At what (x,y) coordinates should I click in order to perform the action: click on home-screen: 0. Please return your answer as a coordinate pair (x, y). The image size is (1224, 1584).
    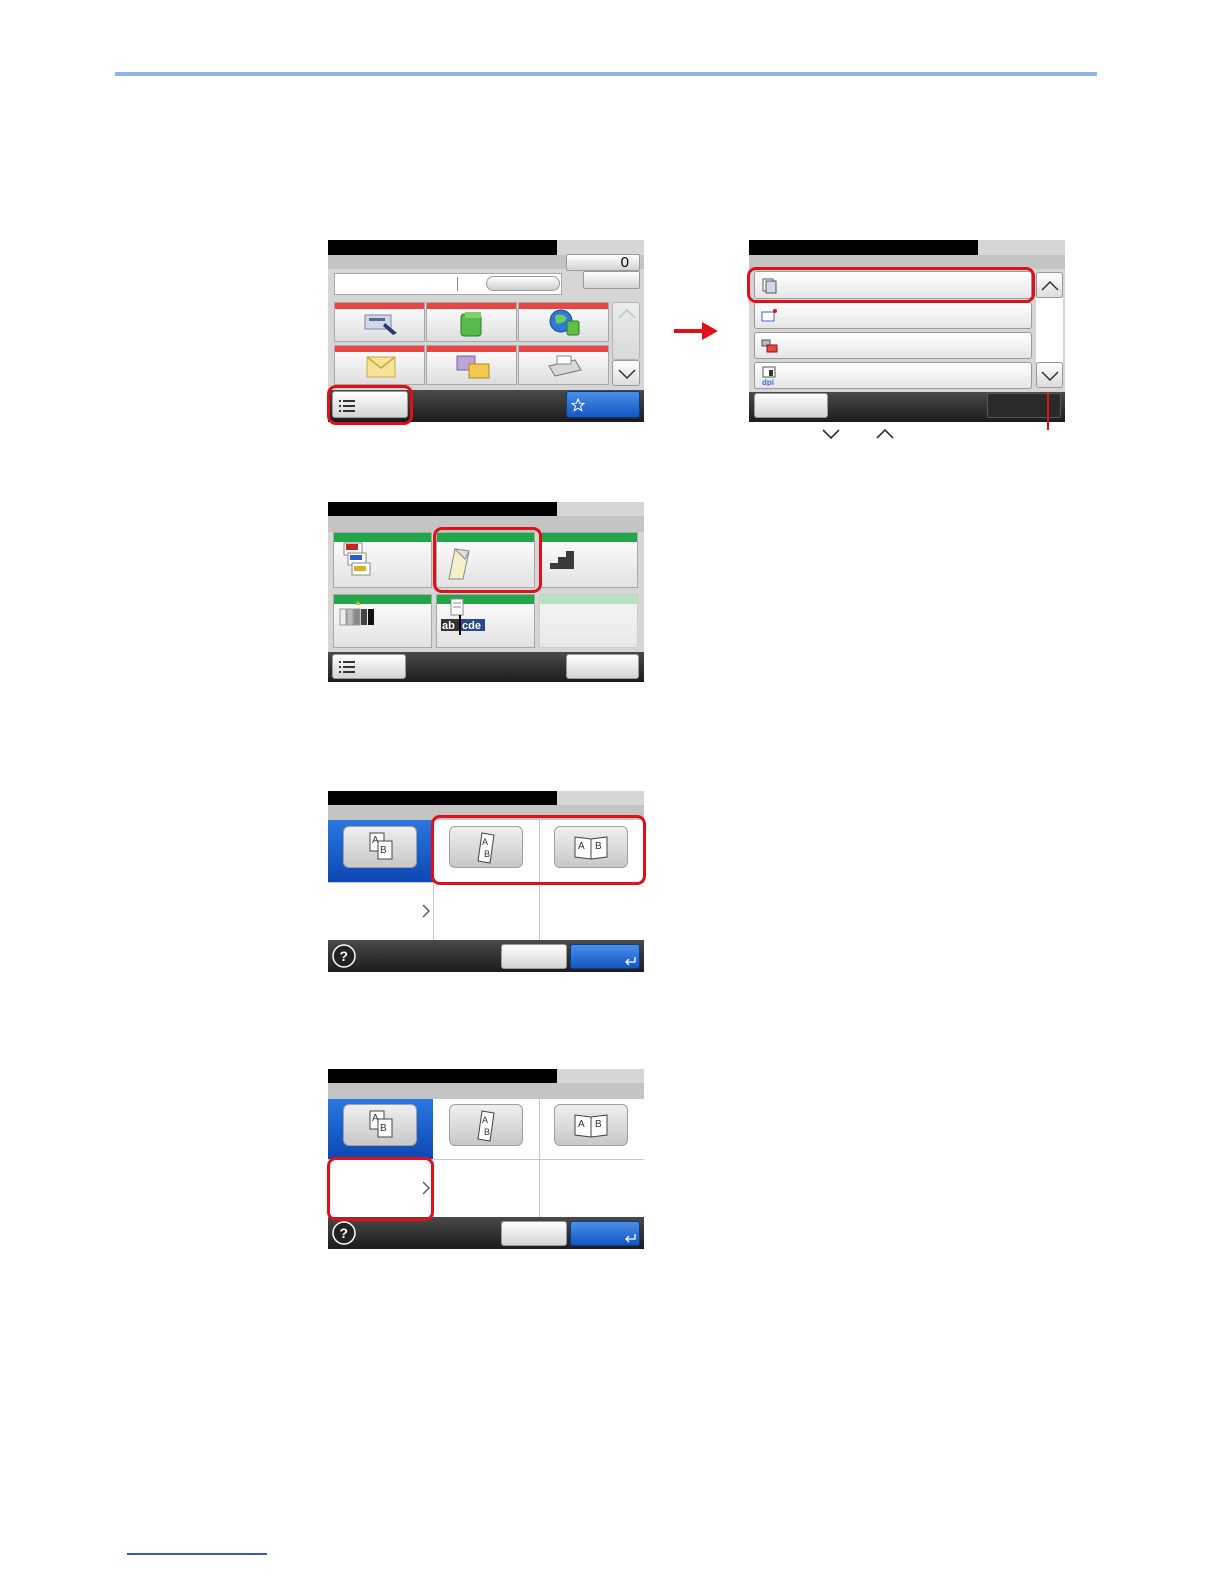
    Looking at the image, I should click on (486, 331).